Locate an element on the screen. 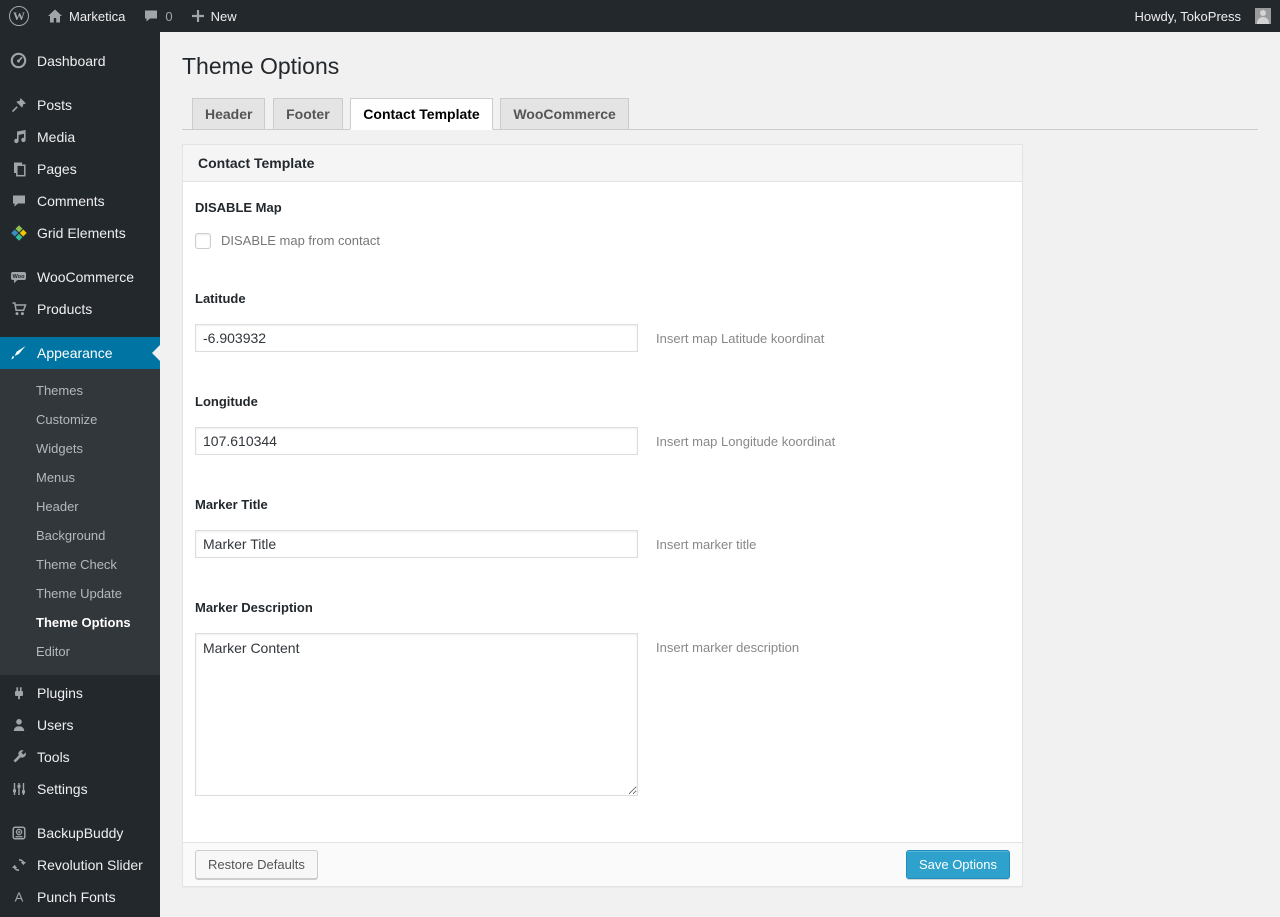 Image resolution: width=1280 pixels, height=917 pixels. marker-title-label: Marker Title is located at coordinates (231, 504).